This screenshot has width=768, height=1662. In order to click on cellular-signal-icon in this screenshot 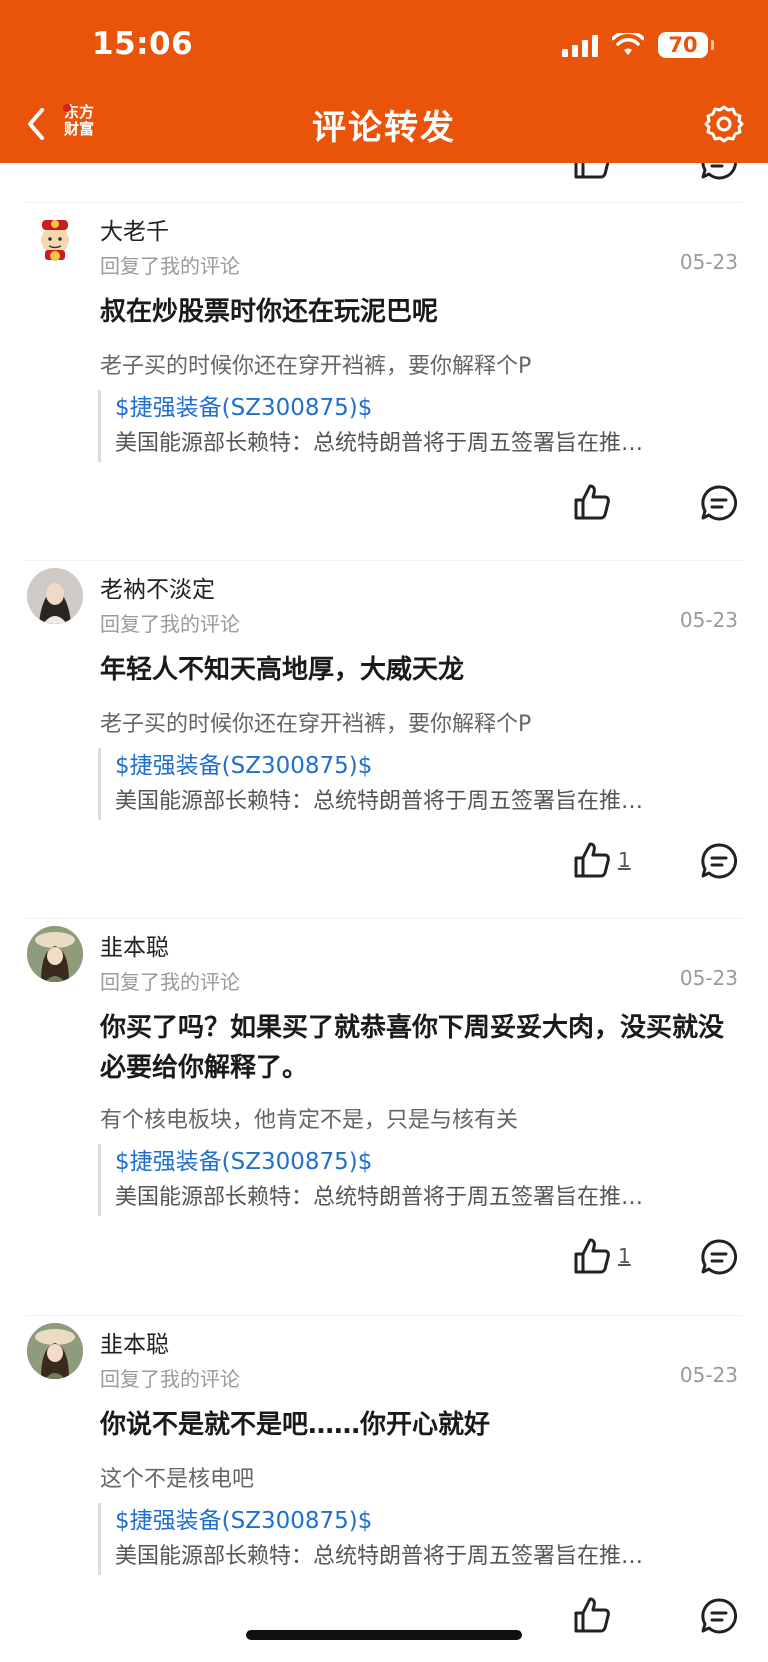, I will do `click(580, 45)`.